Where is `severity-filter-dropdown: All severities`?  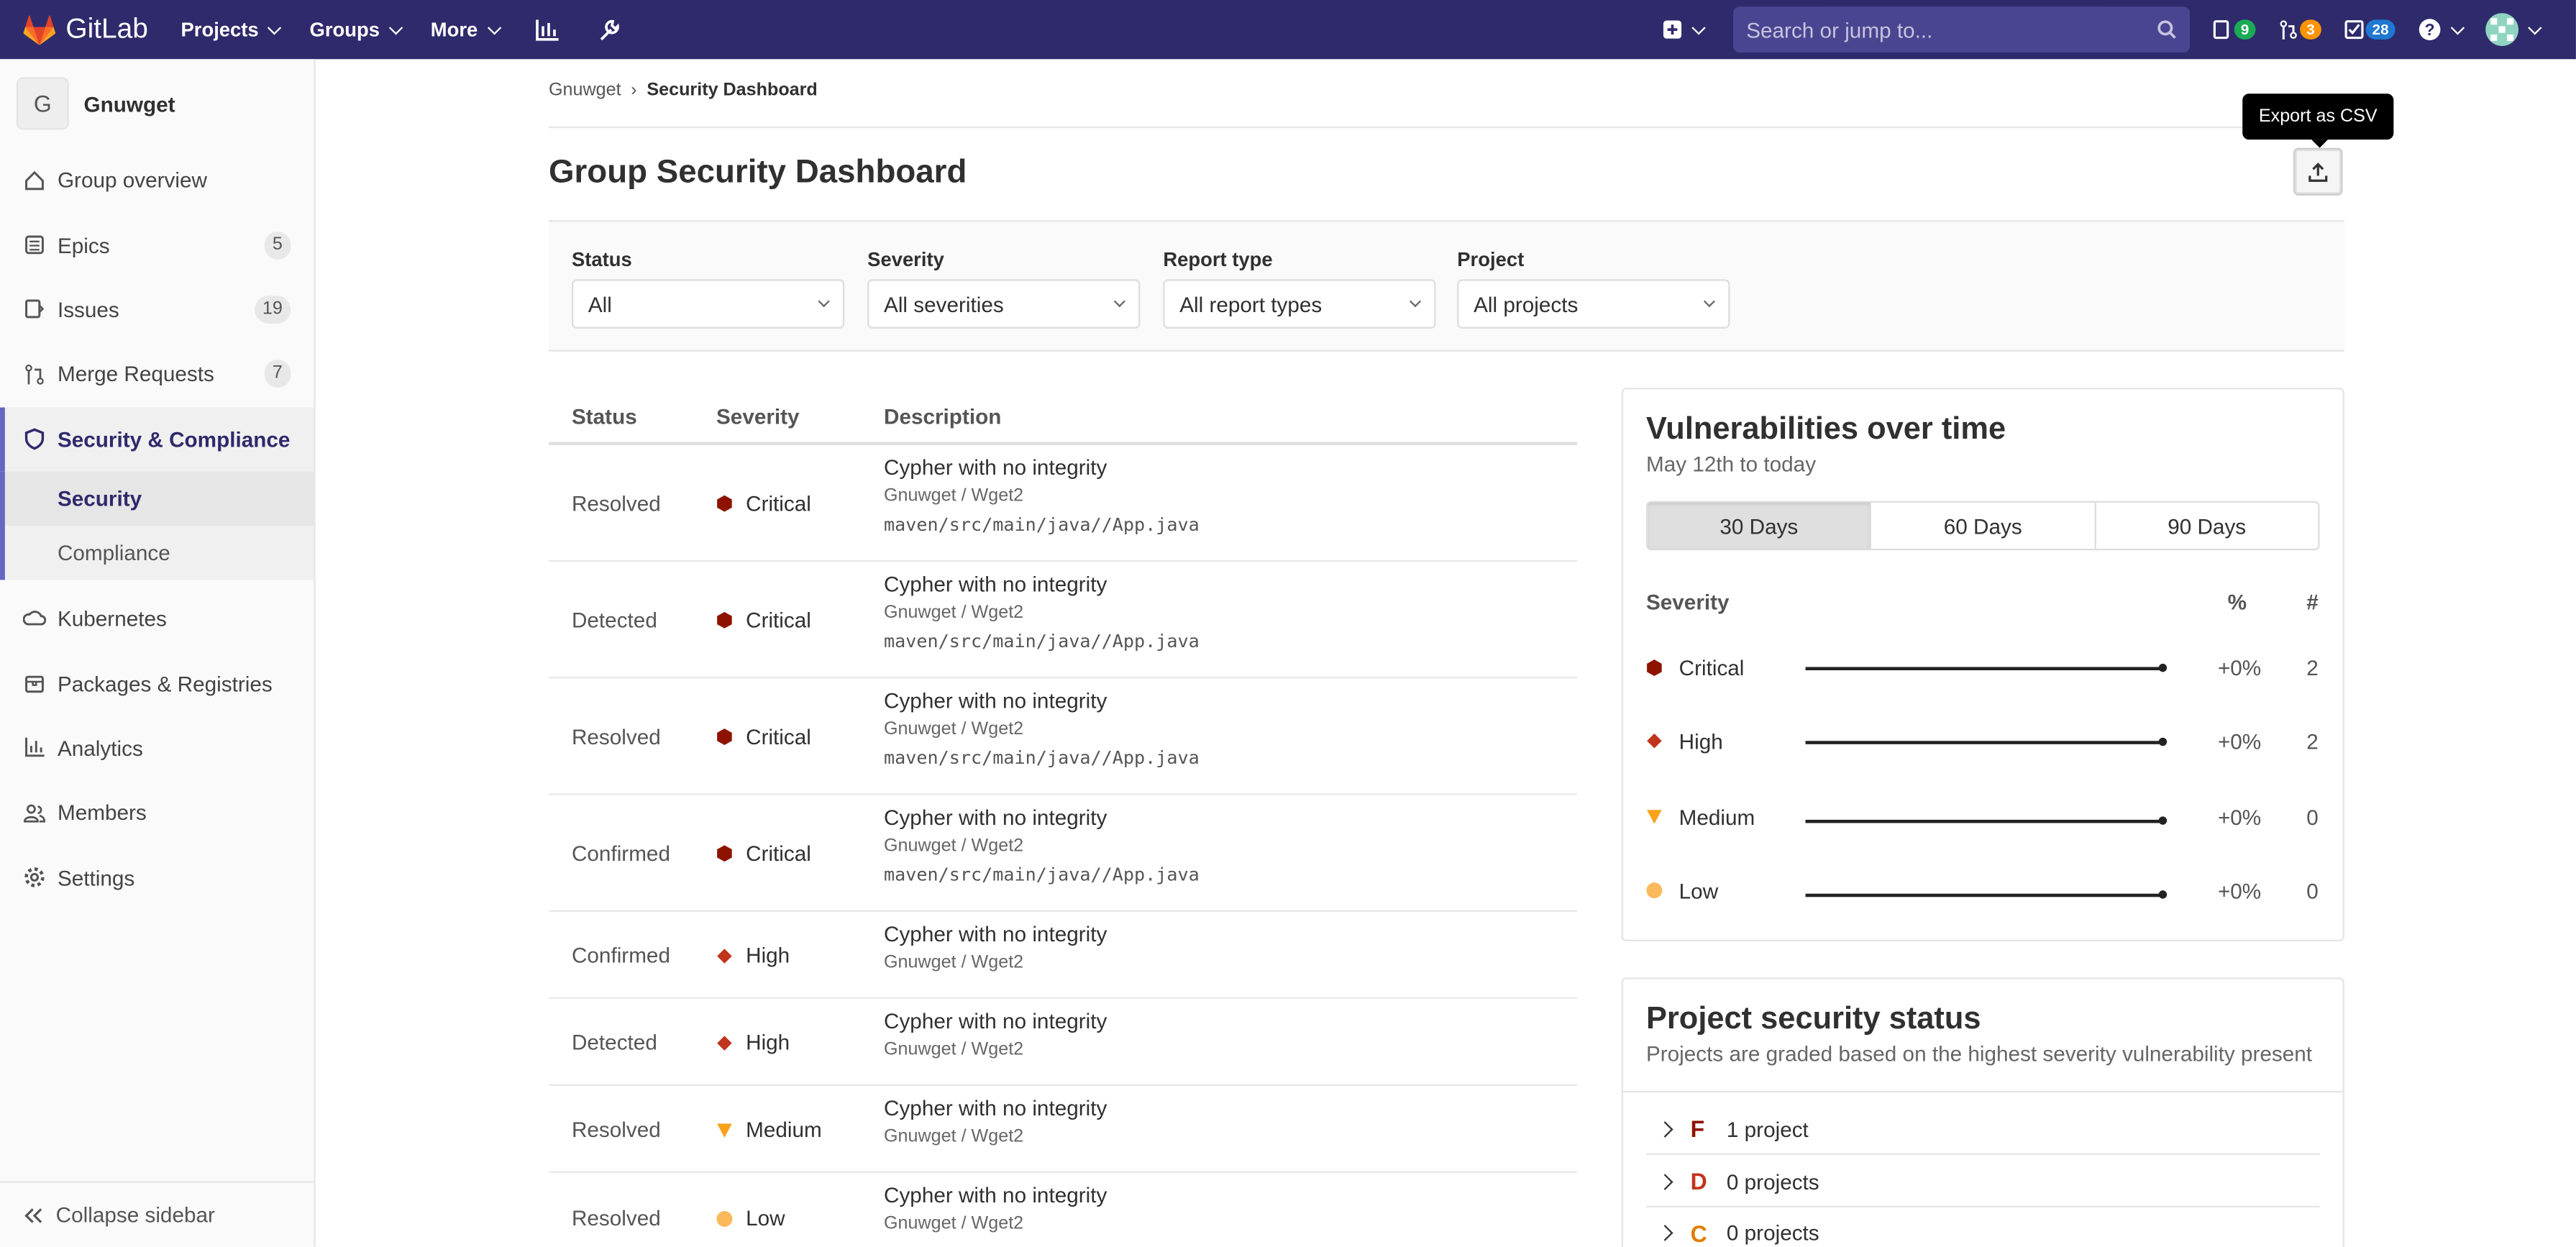 severity-filter-dropdown: All severities is located at coordinates (1004, 304).